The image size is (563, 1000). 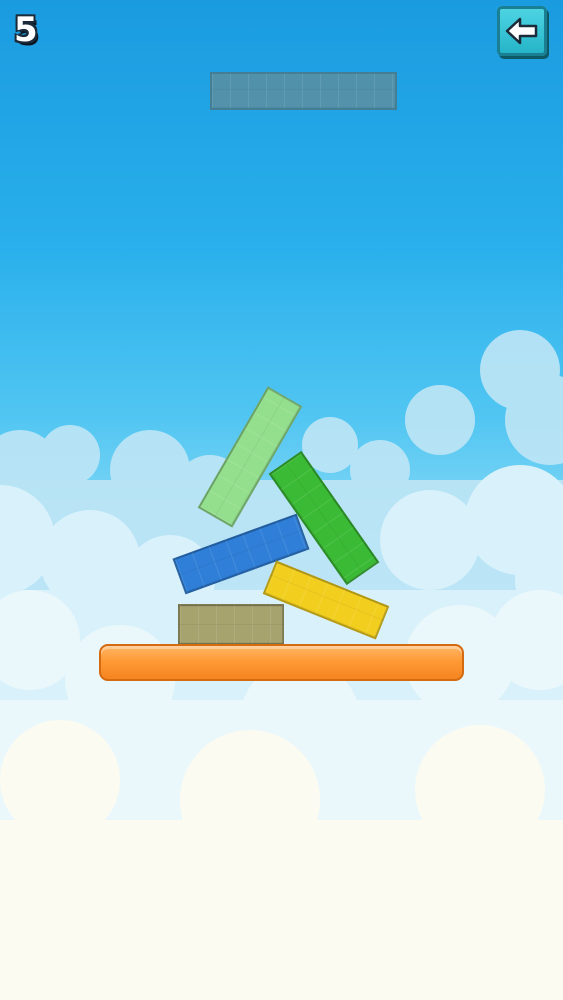 I want to click on arrow-left-icon, so click(x=521, y=31).